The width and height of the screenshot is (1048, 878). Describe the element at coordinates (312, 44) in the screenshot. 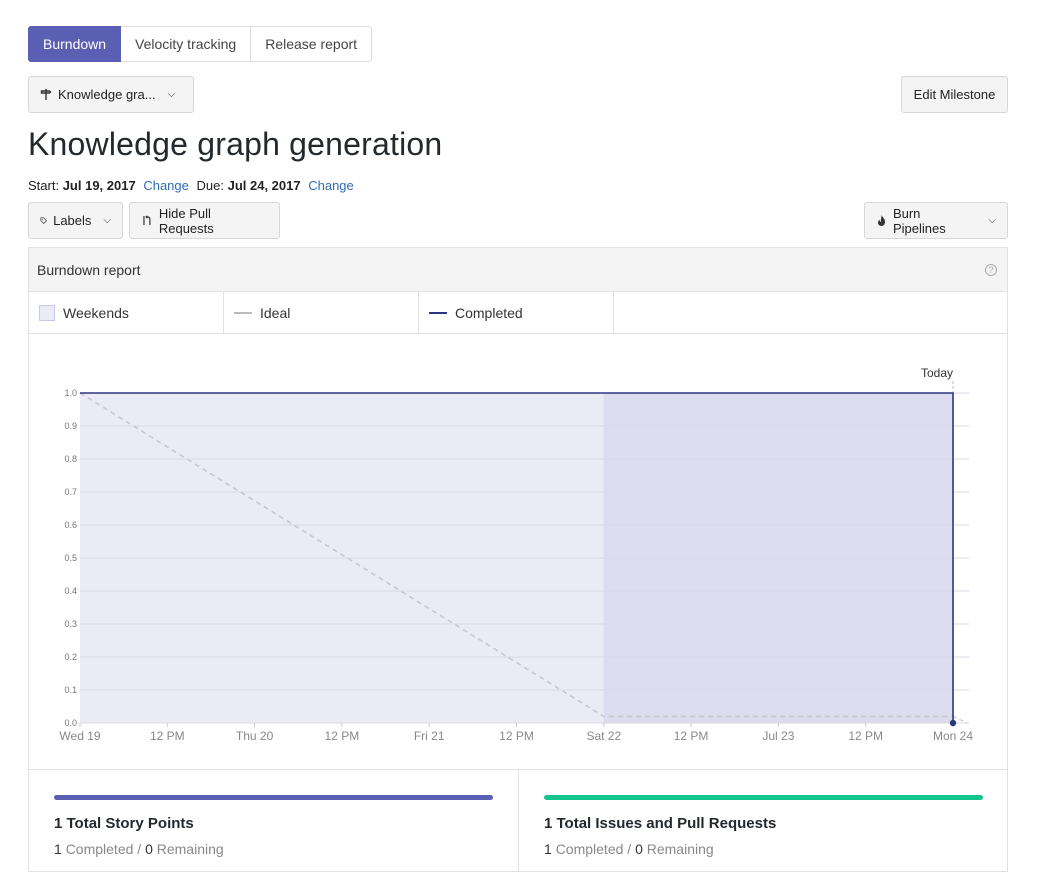

I see `tab-release-report: Release report` at that location.